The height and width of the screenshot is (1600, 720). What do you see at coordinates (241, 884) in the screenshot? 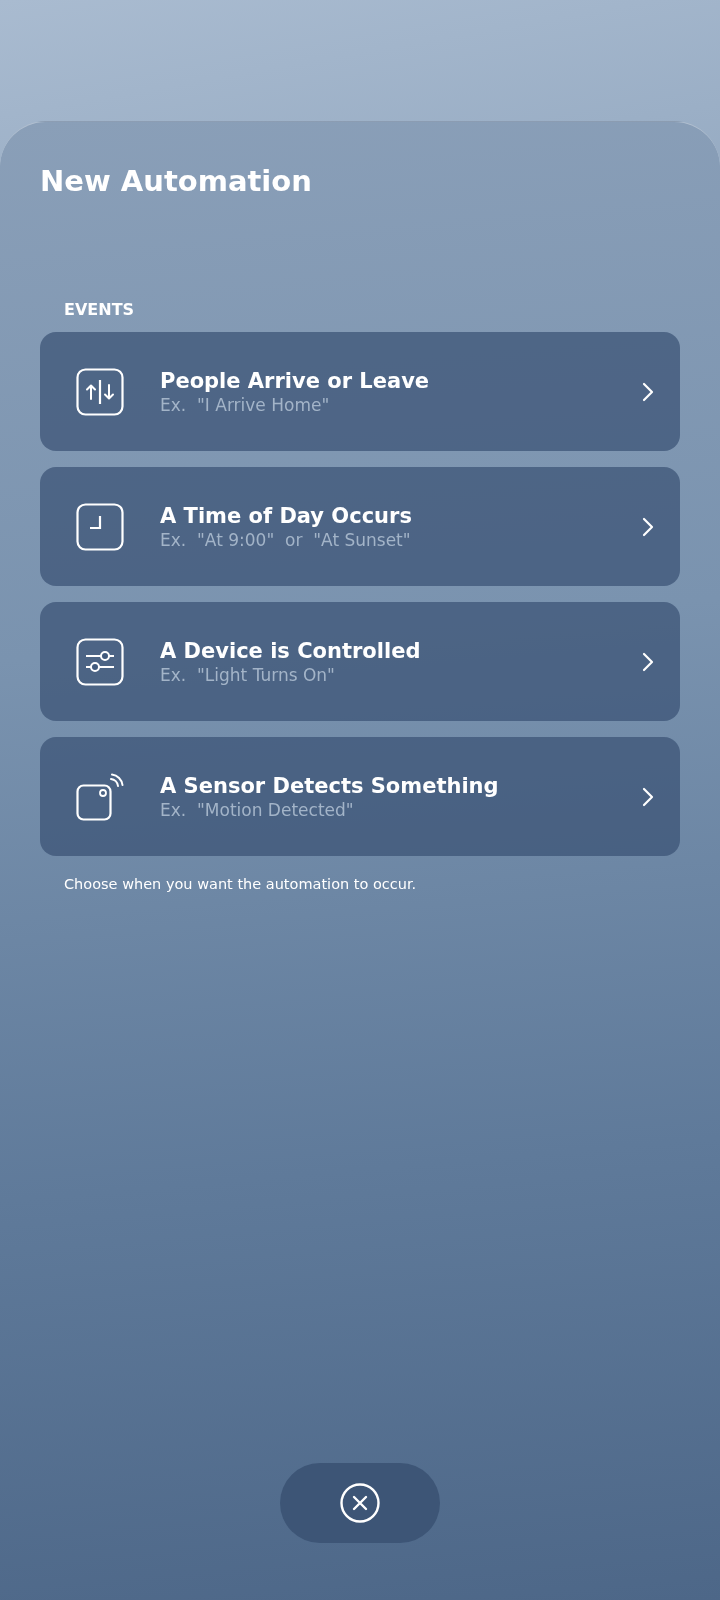
I see `hint-text: Choose when you want the automation to occur.` at bounding box center [241, 884].